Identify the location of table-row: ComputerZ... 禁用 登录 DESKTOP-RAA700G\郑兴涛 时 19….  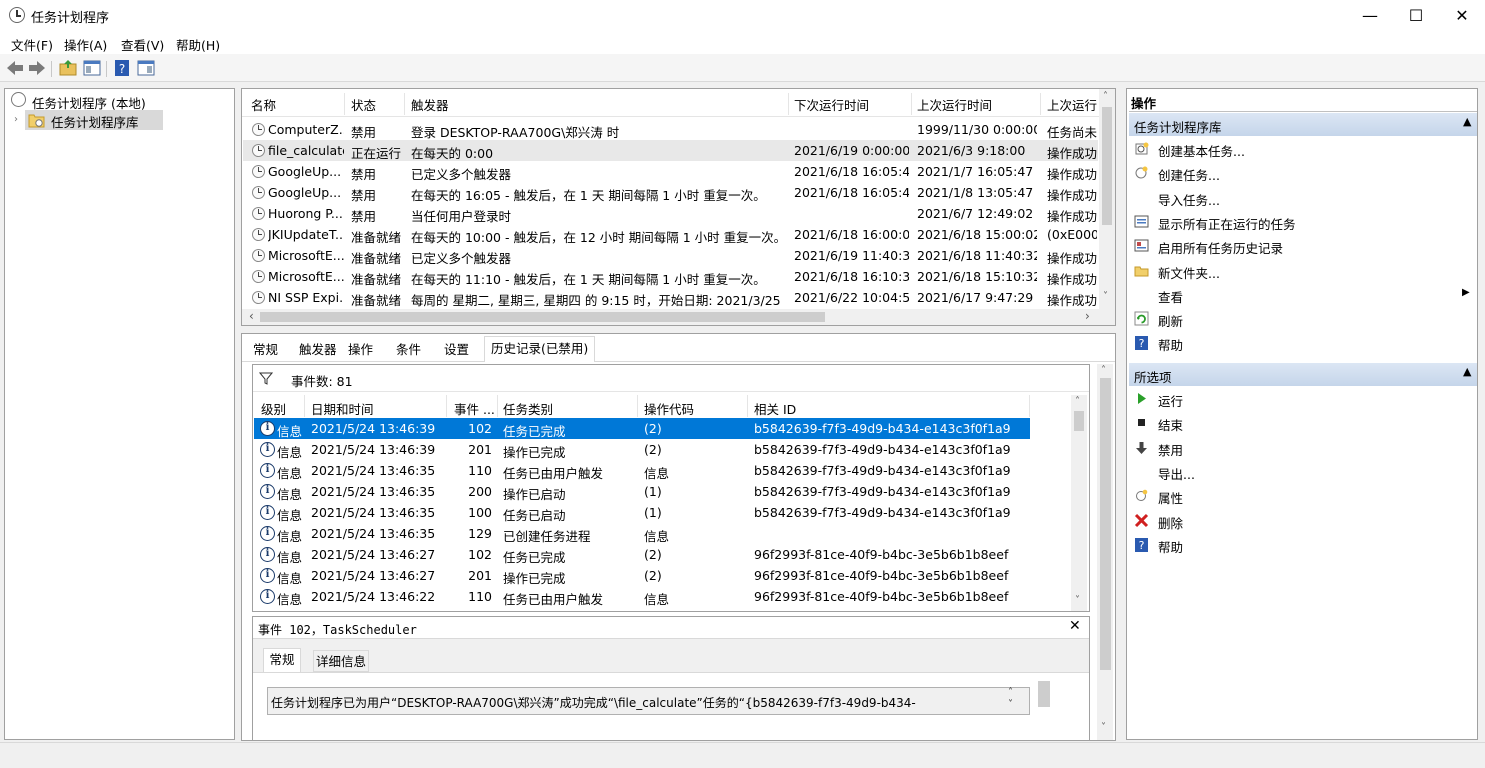
(670, 129).